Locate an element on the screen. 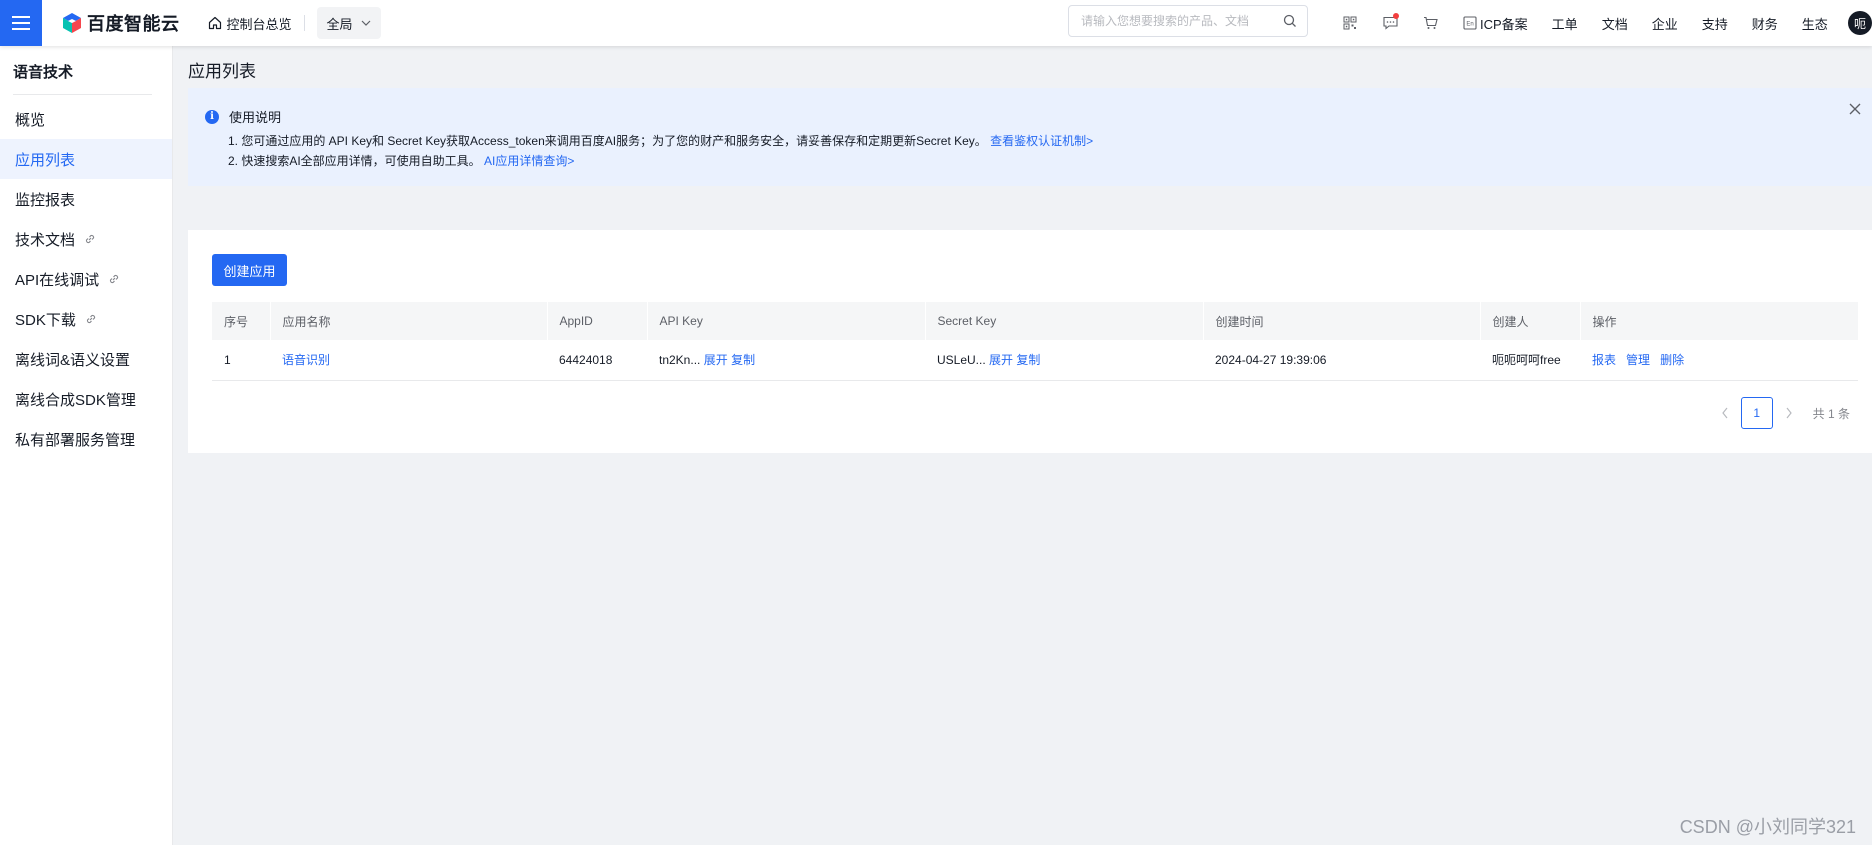  toolbar-icons: En is located at coordinates (1410, 23).